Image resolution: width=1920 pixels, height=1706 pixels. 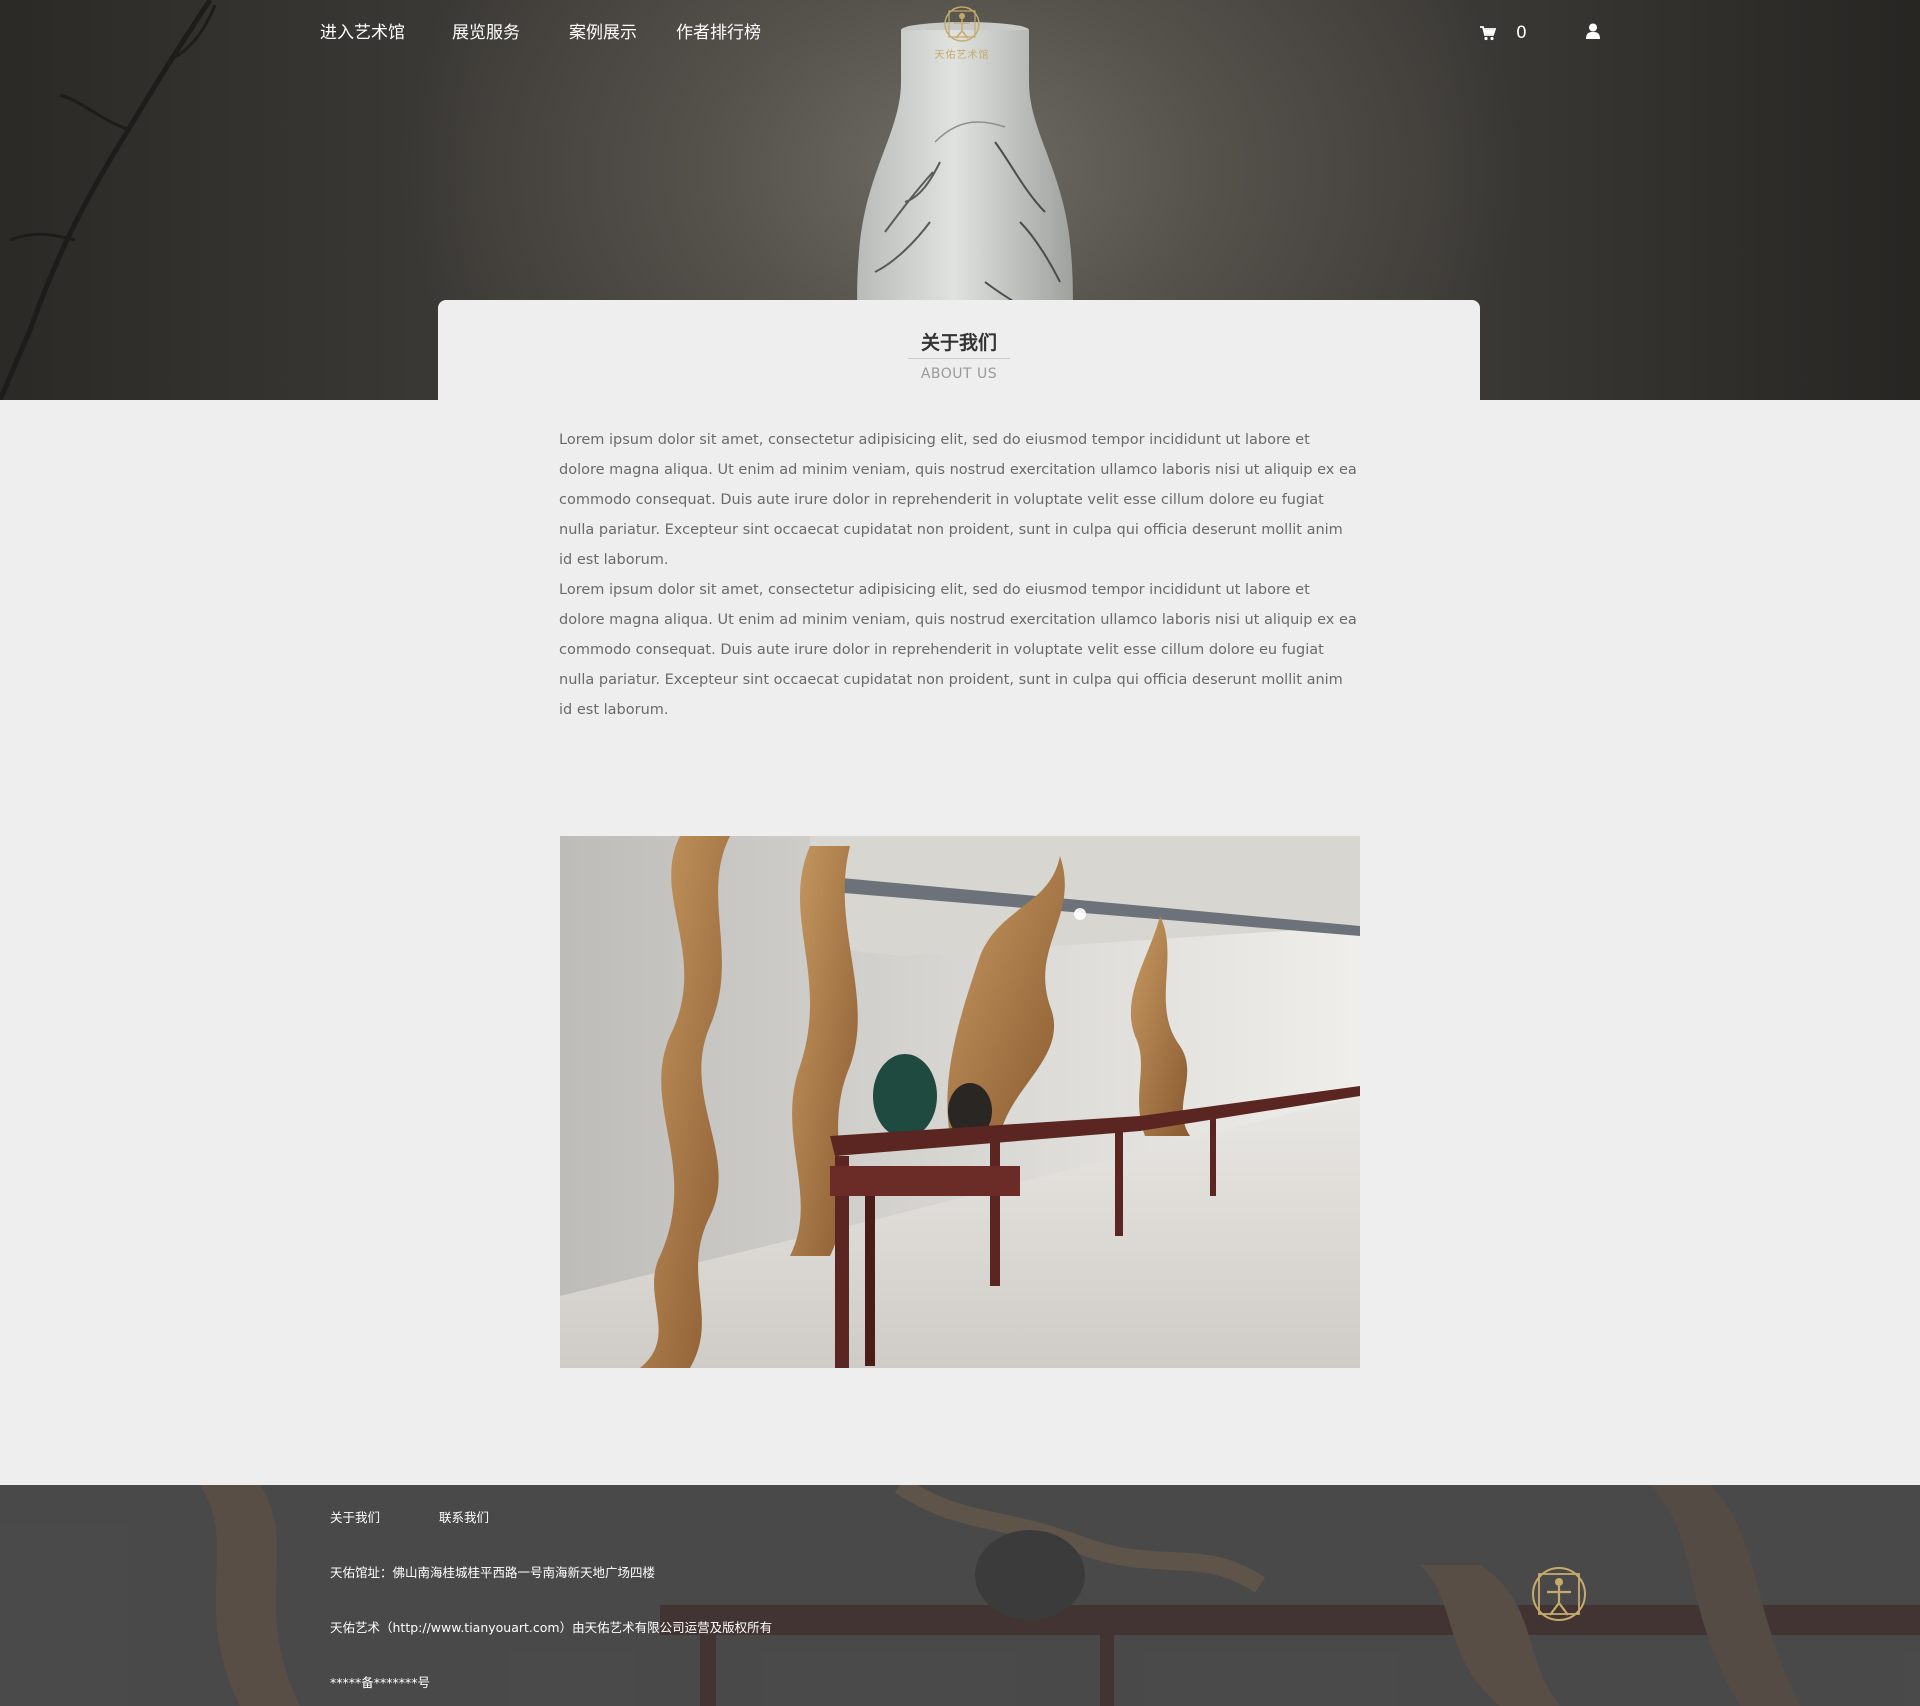 I want to click on vitruvian-logo-icon, so click(x=962, y=24).